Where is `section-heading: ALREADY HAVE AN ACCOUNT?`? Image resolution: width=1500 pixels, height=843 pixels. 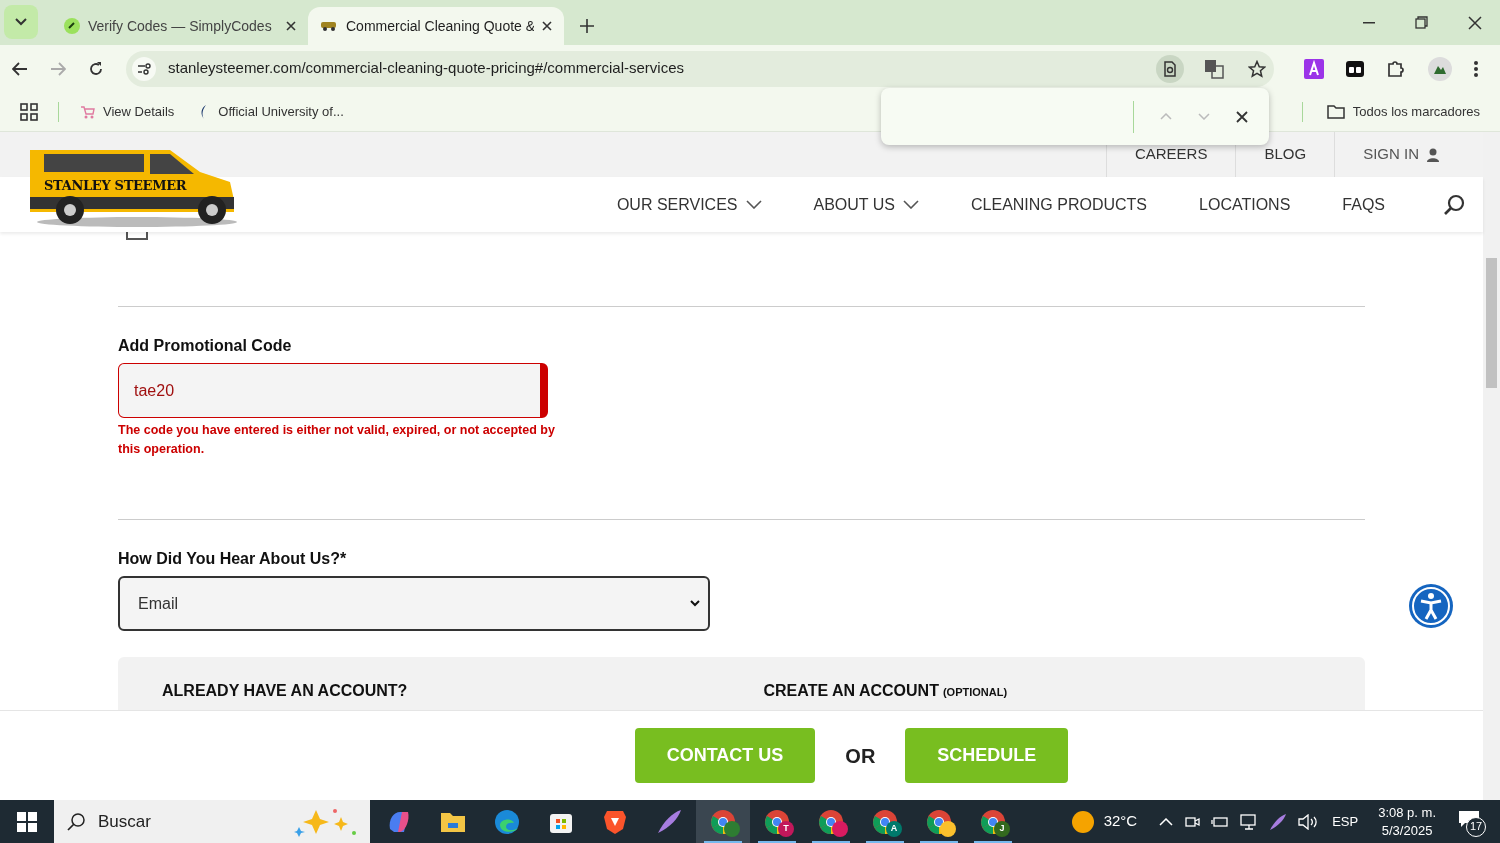 section-heading: ALREADY HAVE AN ACCOUNT? is located at coordinates (285, 691).